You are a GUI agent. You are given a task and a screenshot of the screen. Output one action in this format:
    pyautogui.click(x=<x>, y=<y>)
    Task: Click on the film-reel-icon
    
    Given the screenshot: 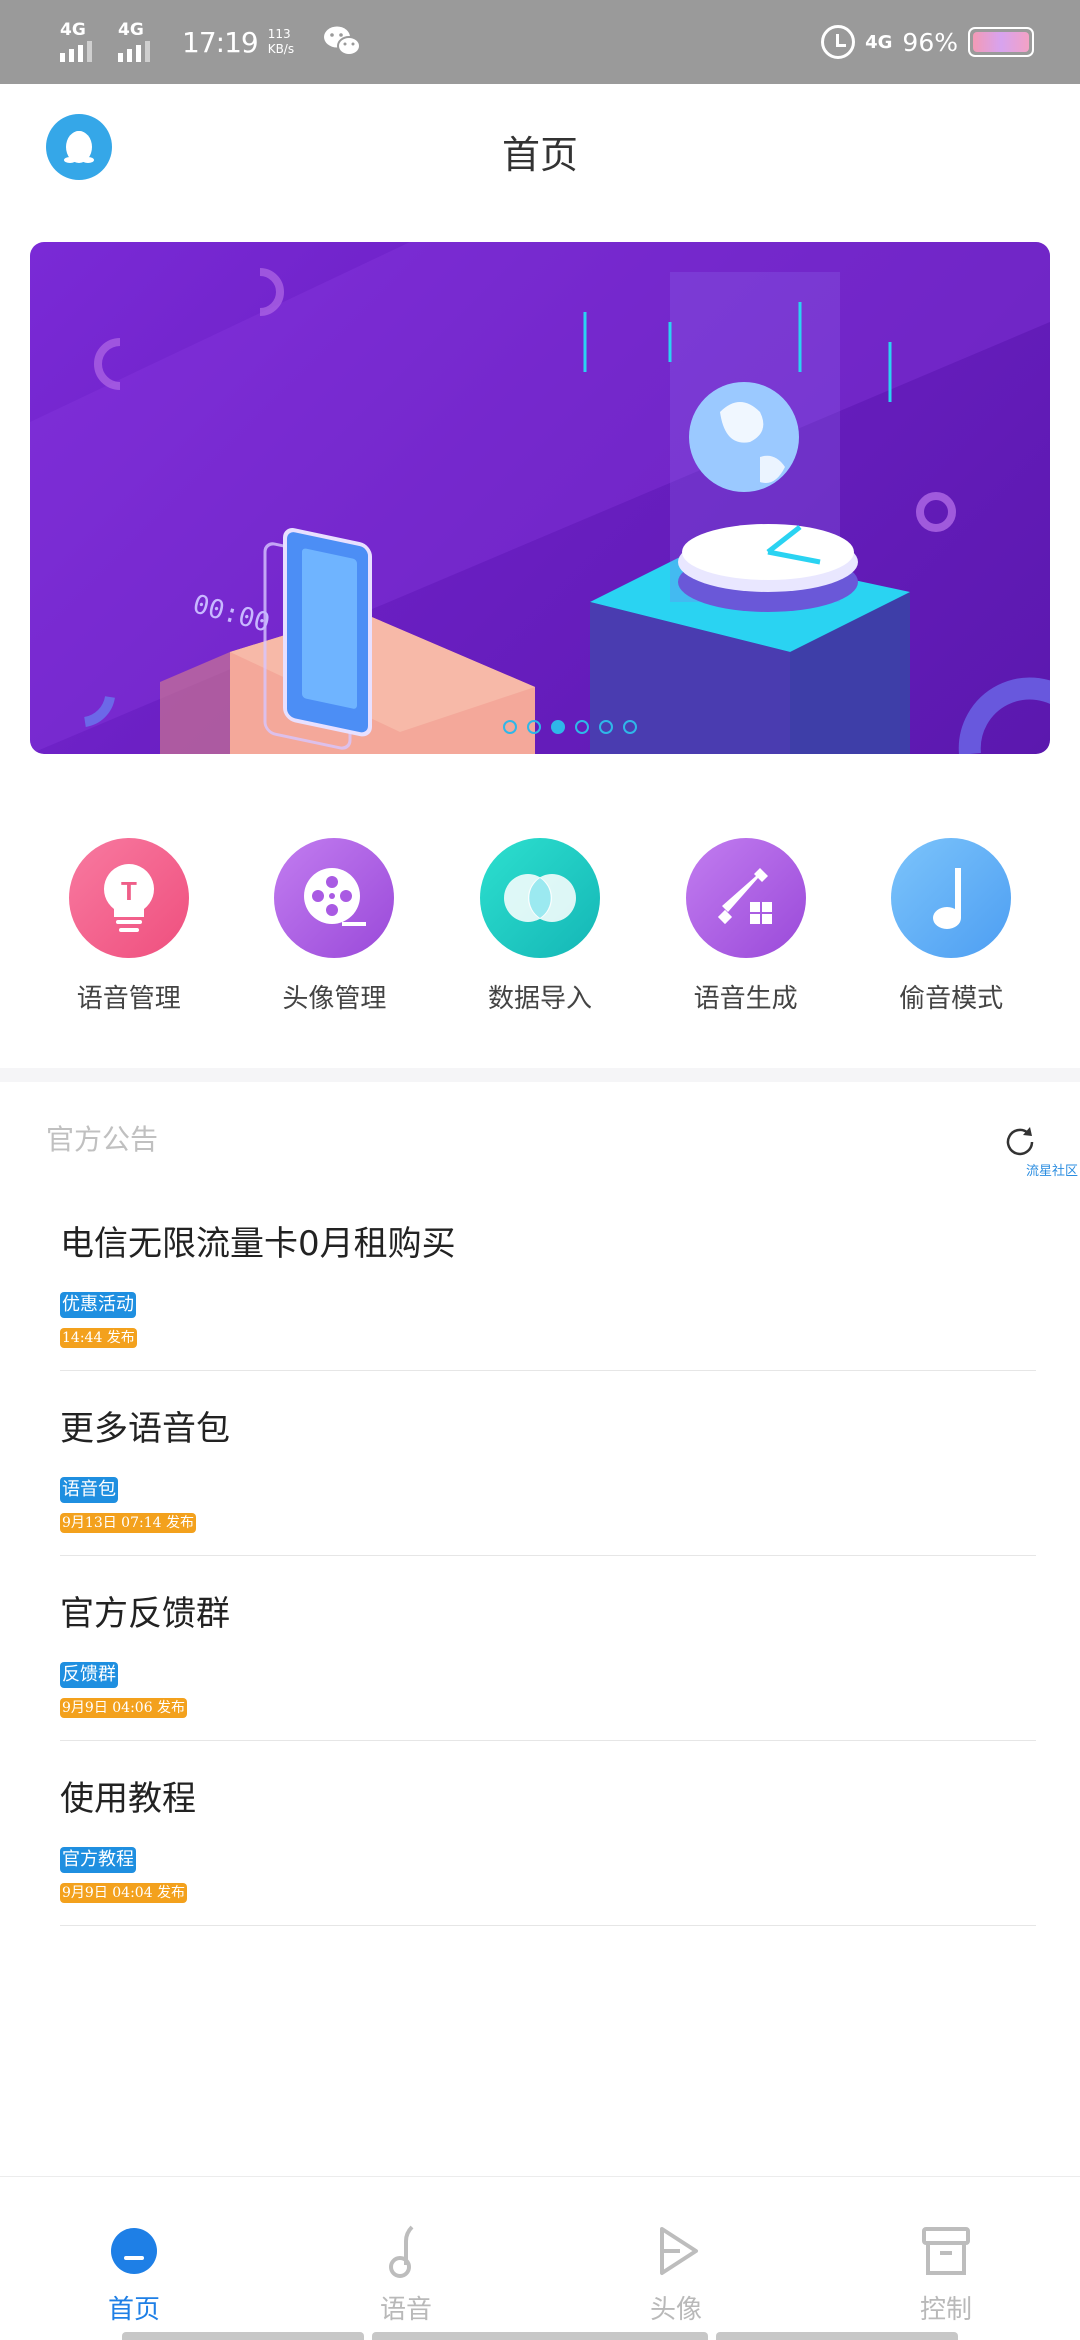 What is the action you would take?
    pyautogui.click(x=335, y=897)
    